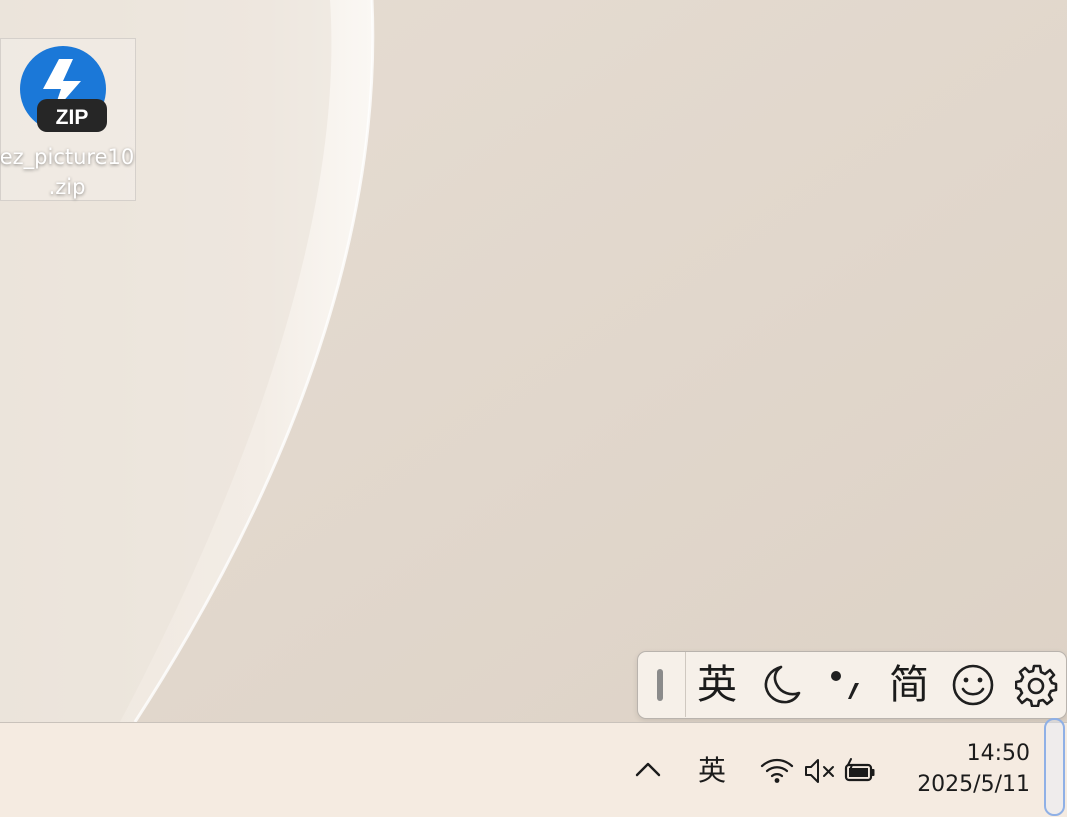 The image size is (1067, 817). I want to click on ime-toolbar: 英 简, so click(852, 685).